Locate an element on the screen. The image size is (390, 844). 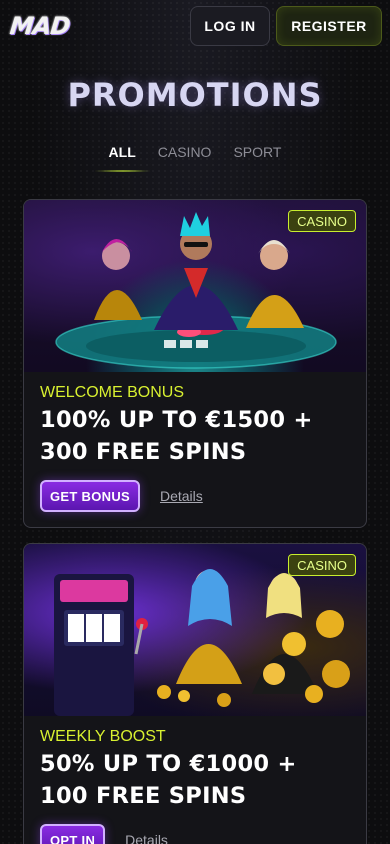
promo-actions: OPT IN Details is located at coordinates (195, 834).